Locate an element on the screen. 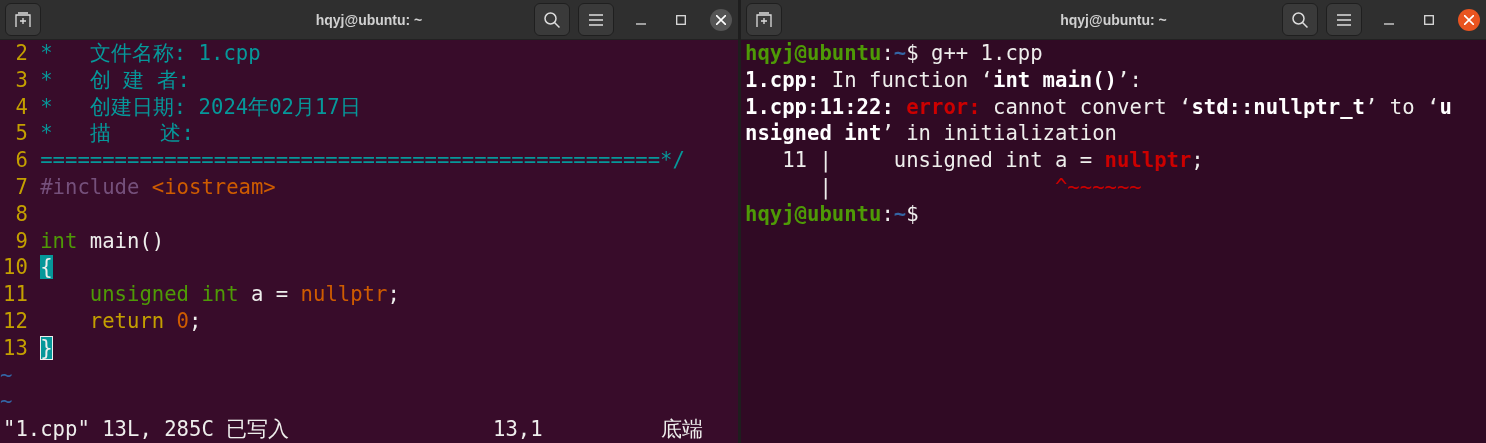 The height and width of the screenshot is (443, 1486). status-message: "1.cpp" 13L, 285C 已写入 is located at coordinates (147, 429).